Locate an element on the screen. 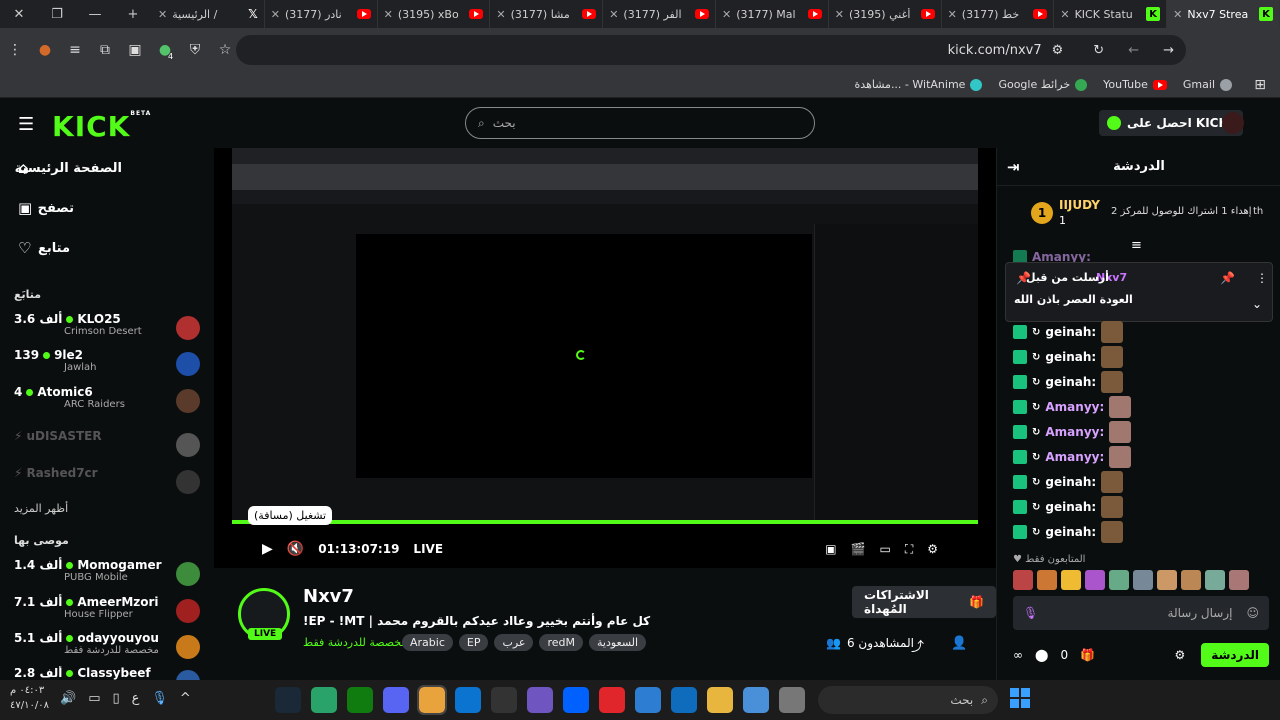 This screenshot has width=1280, height=720. site-settings-icon: ⚙ is located at coordinates (1058, 50).